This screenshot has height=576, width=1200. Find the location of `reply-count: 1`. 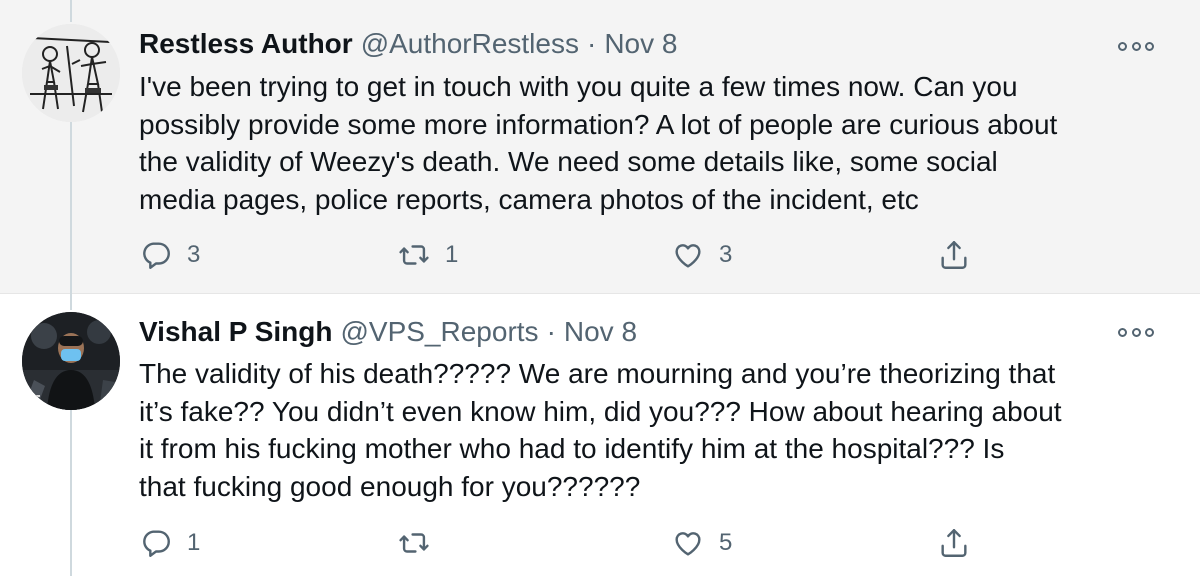

reply-count: 1 is located at coordinates (194, 542).